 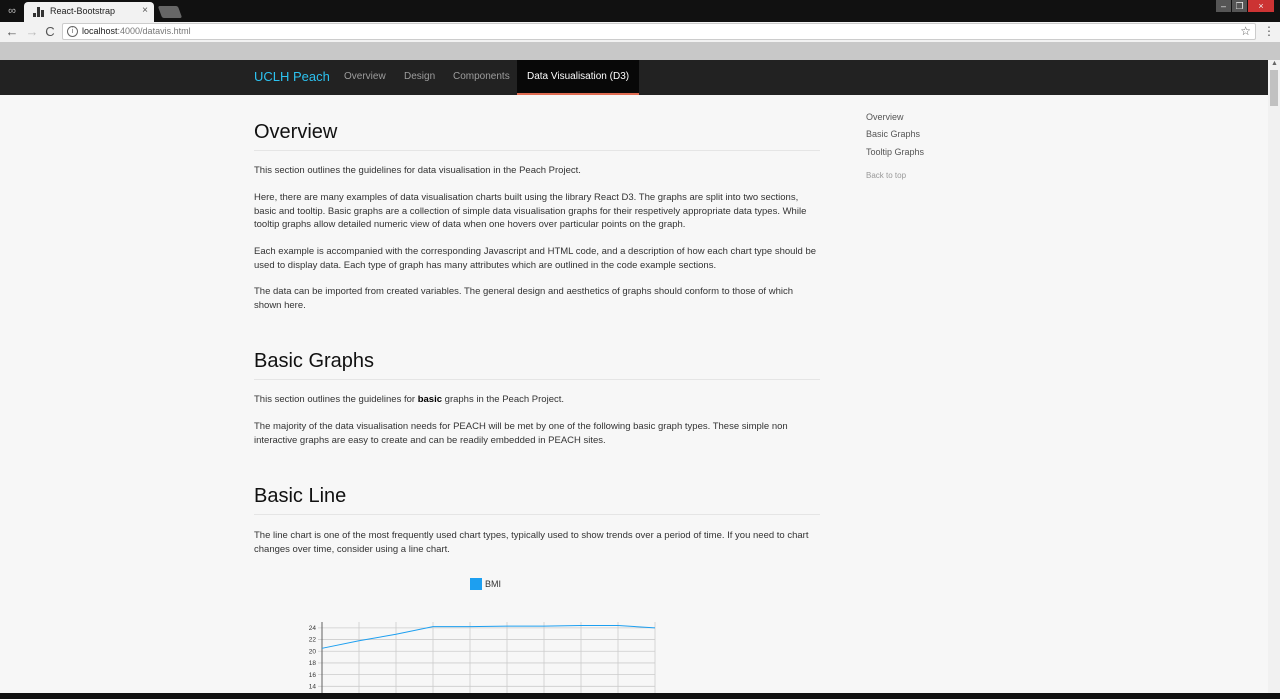 What do you see at coordinates (300, 496) in the screenshot?
I see `basic-line-heading: Basic Line` at bounding box center [300, 496].